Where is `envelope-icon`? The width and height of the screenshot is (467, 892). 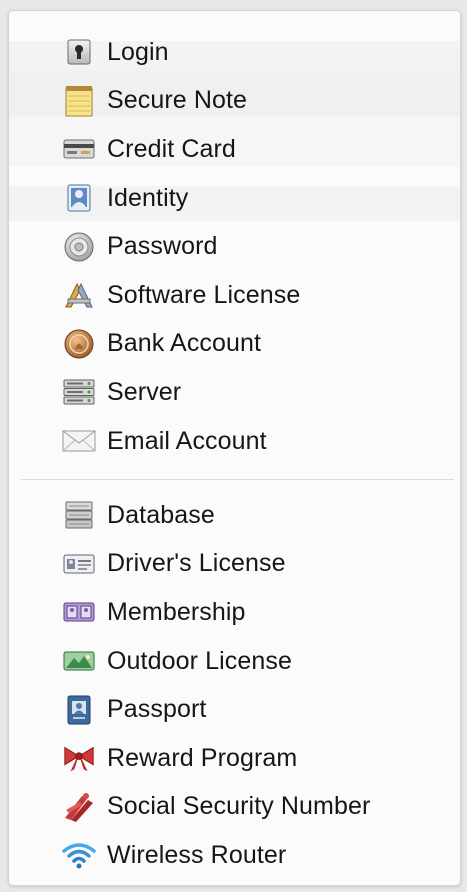 envelope-icon is located at coordinates (79, 441).